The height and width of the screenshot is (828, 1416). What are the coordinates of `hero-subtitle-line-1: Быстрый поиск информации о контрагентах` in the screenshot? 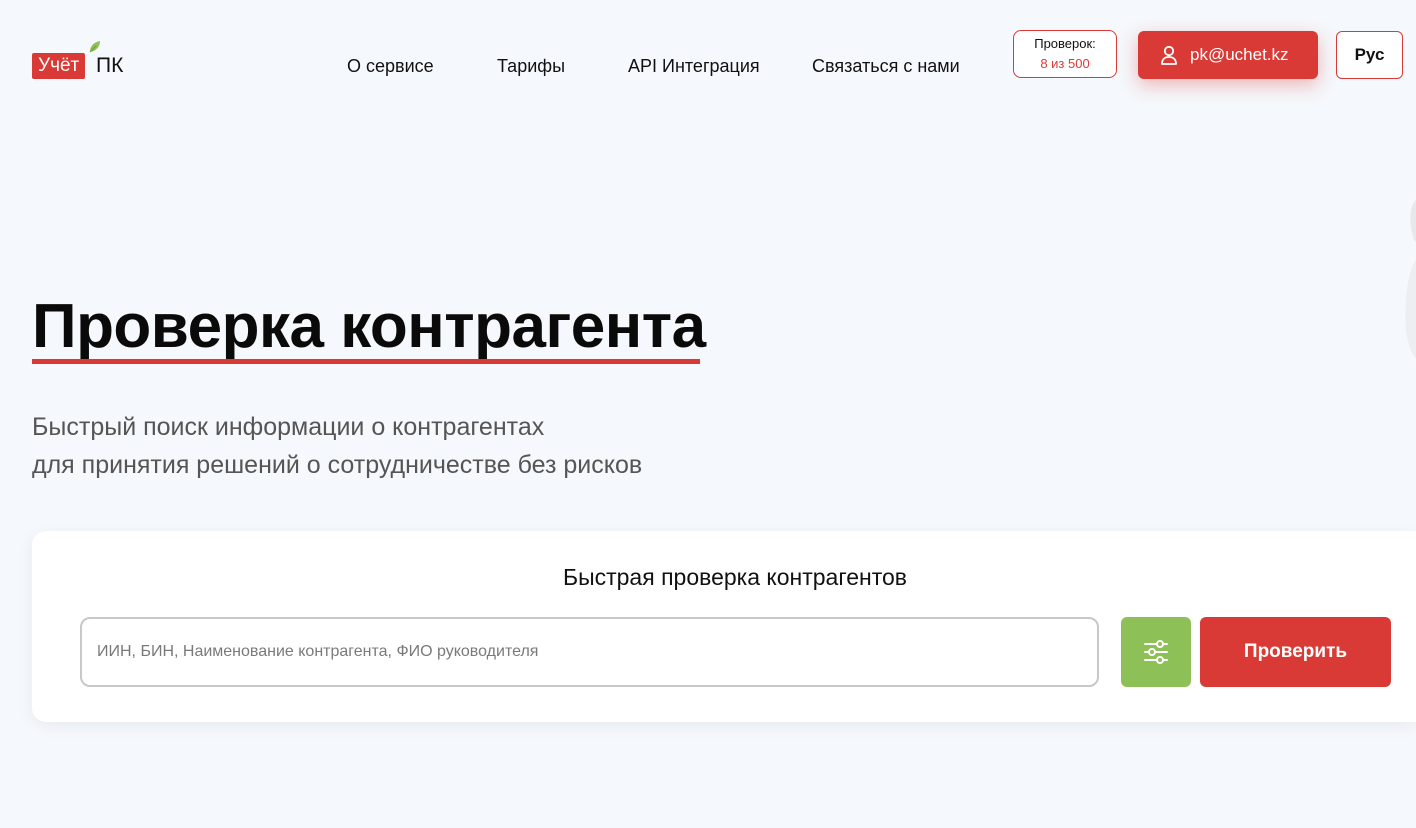 It's located at (288, 427).